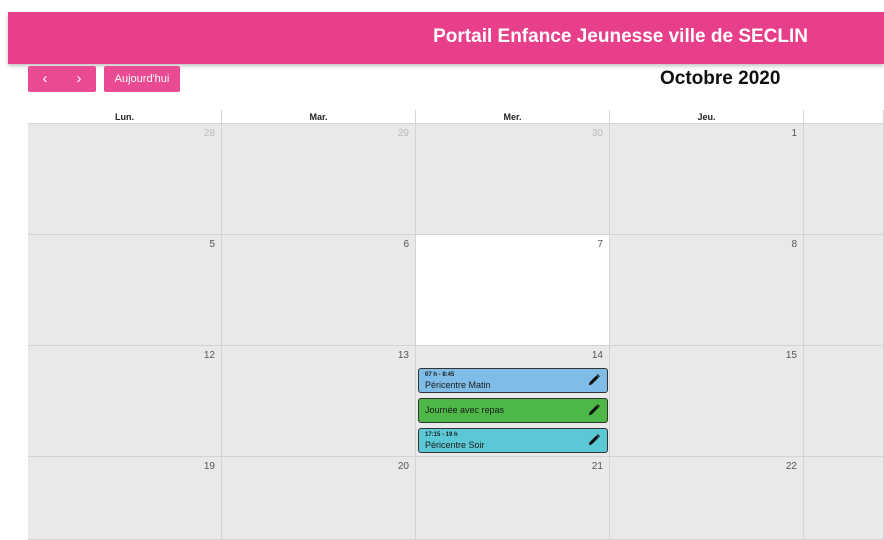 Image resolution: width=884 pixels, height=540 pixels. Describe the element at coordinates (620, 36) in the screenshot. I see `app-title: Portail Enfance Jeunesse ville de SECLIN` at that location.